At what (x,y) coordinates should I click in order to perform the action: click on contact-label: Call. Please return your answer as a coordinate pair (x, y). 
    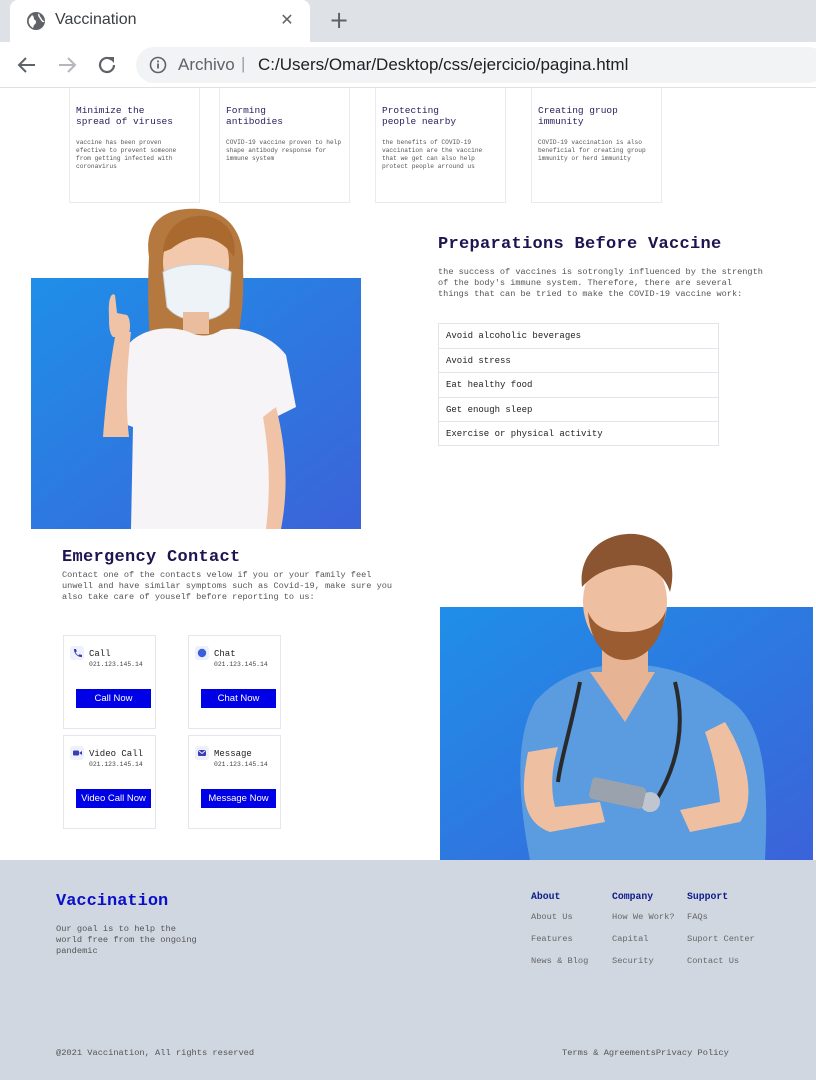
    Looking at the image, I should click on (100, 654).